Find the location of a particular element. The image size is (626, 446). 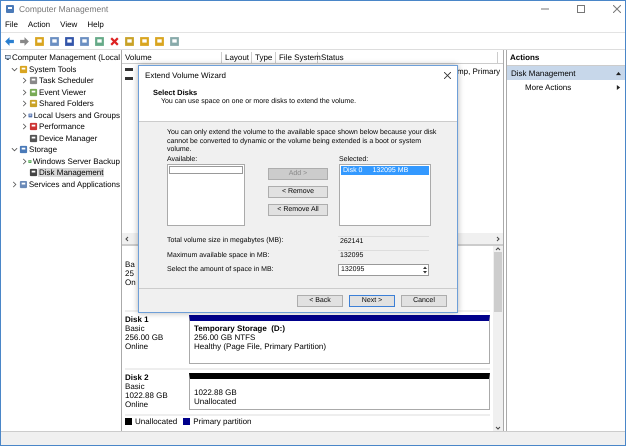

column-header: Layout is located at coordinates (237, 57).